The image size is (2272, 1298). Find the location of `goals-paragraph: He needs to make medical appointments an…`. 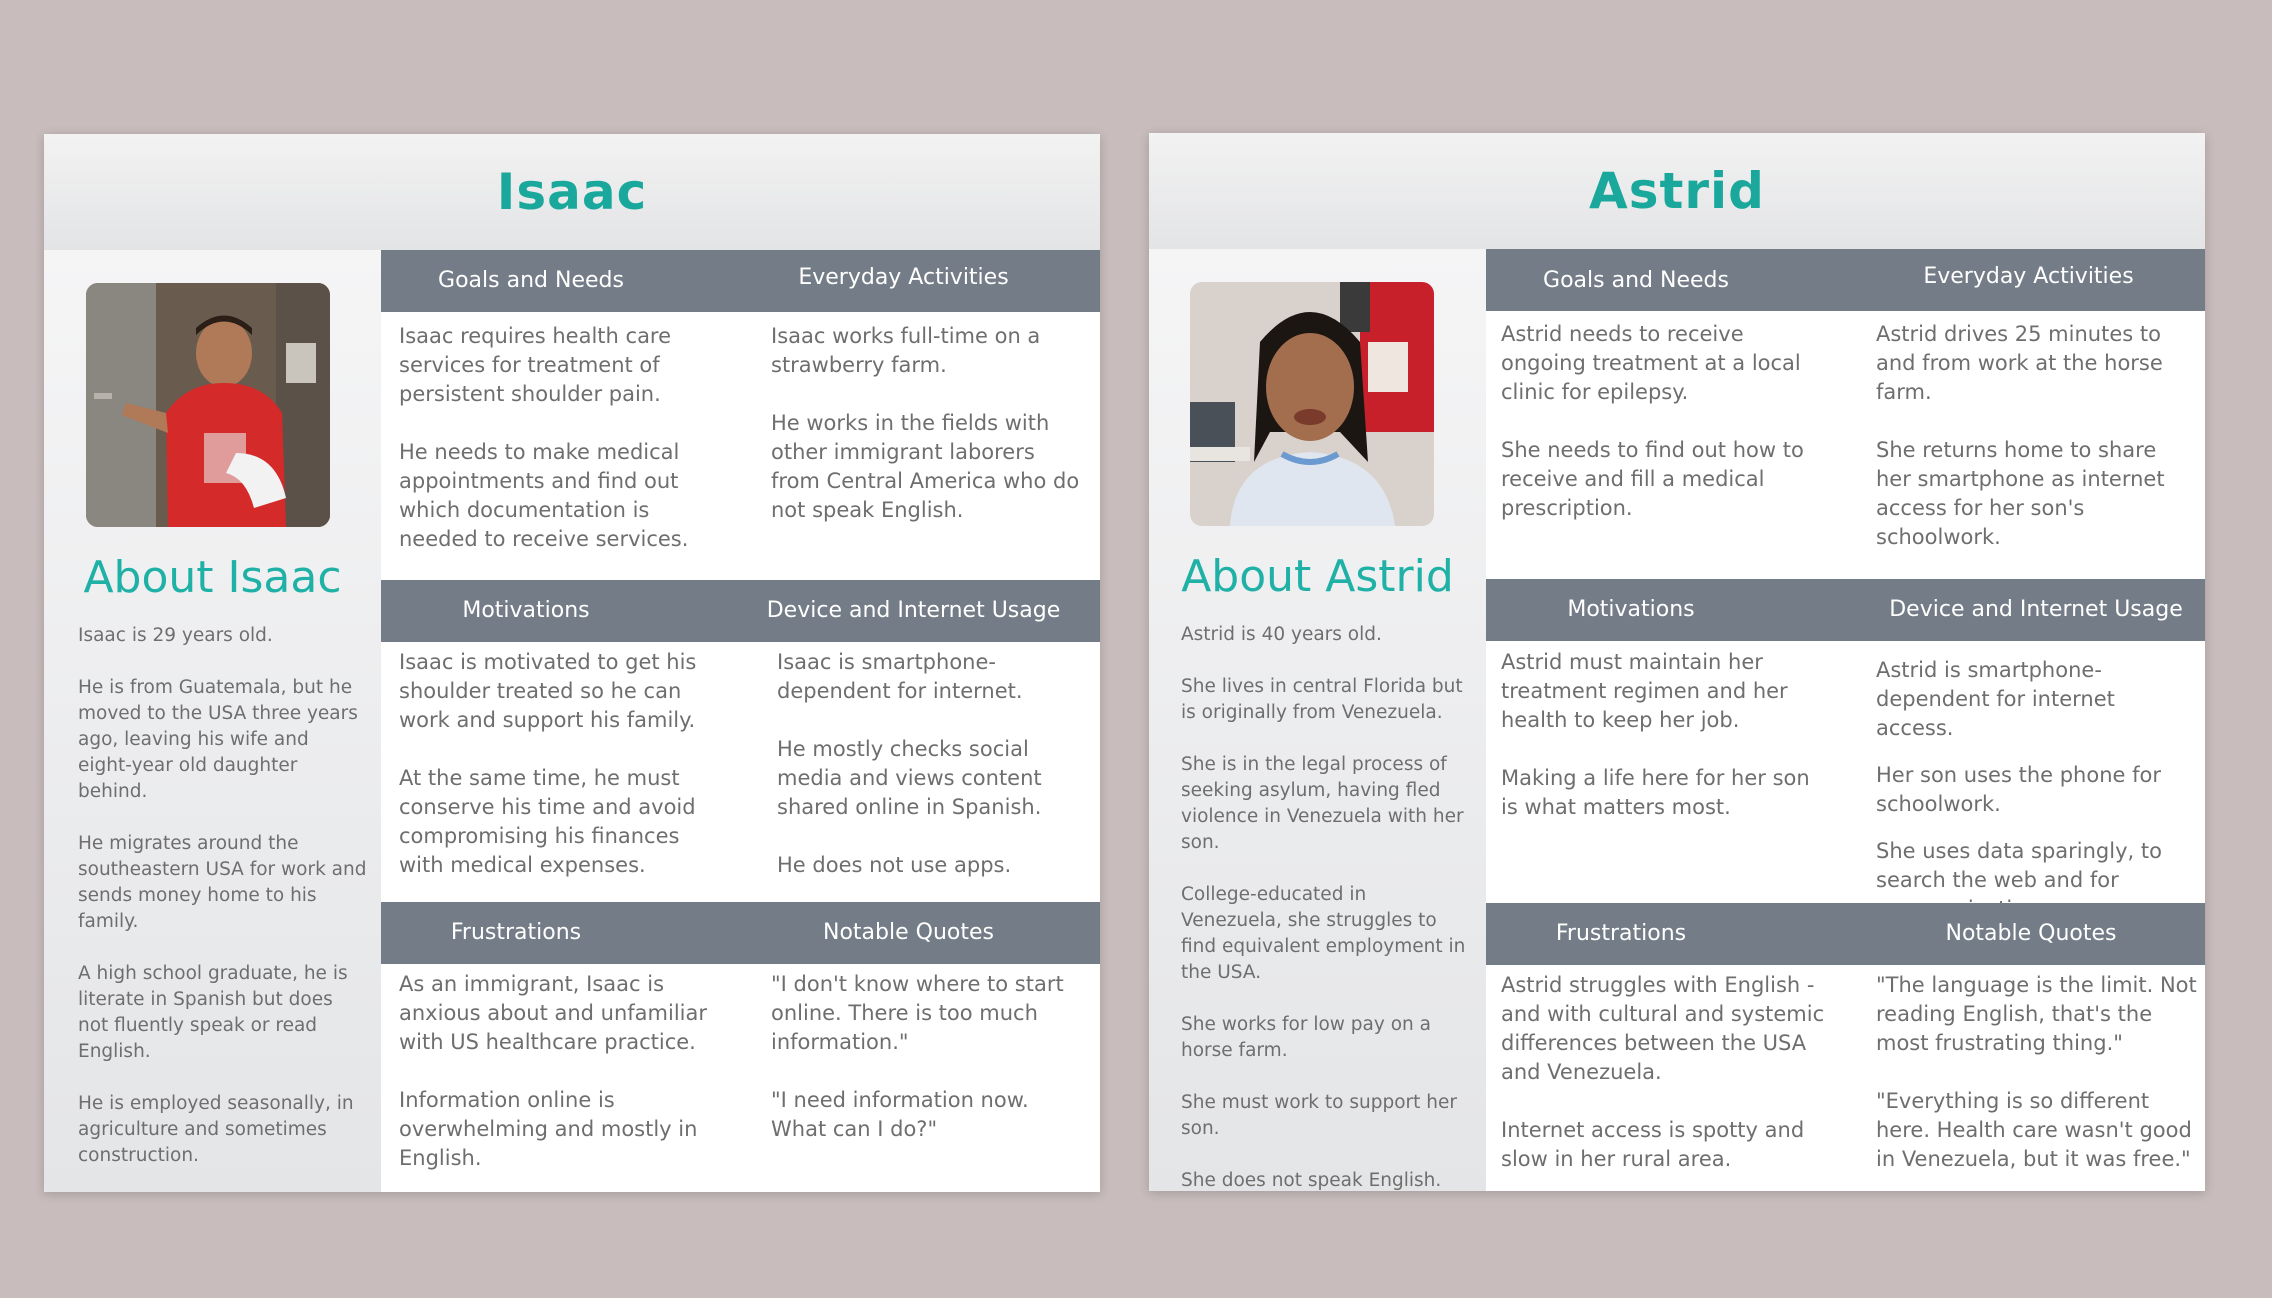

goals-paragraph: He needs to make medical appointments an… is located at coordinates (544, 495).